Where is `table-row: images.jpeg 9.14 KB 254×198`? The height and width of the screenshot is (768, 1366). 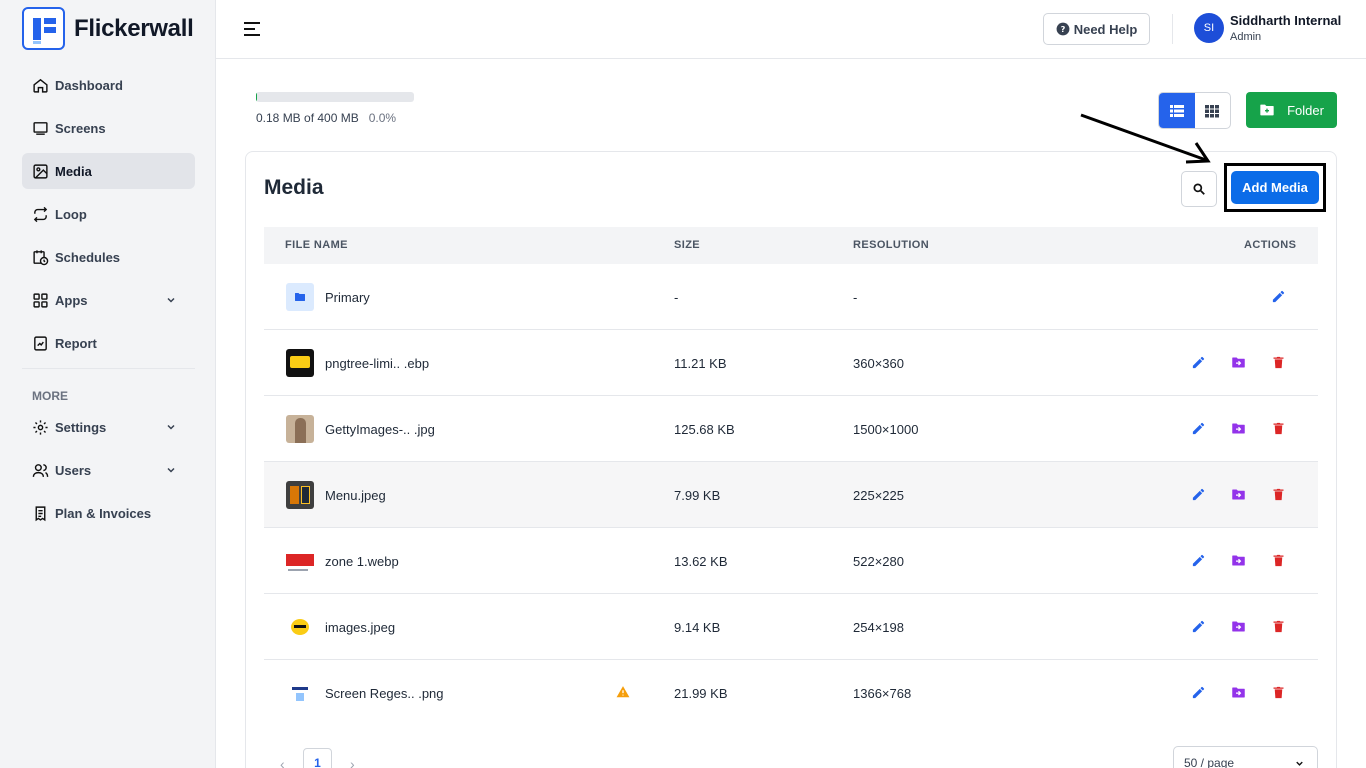
table-row: images.jpeg 9.14 KB 254×198 is located at coordinates (791, 627).